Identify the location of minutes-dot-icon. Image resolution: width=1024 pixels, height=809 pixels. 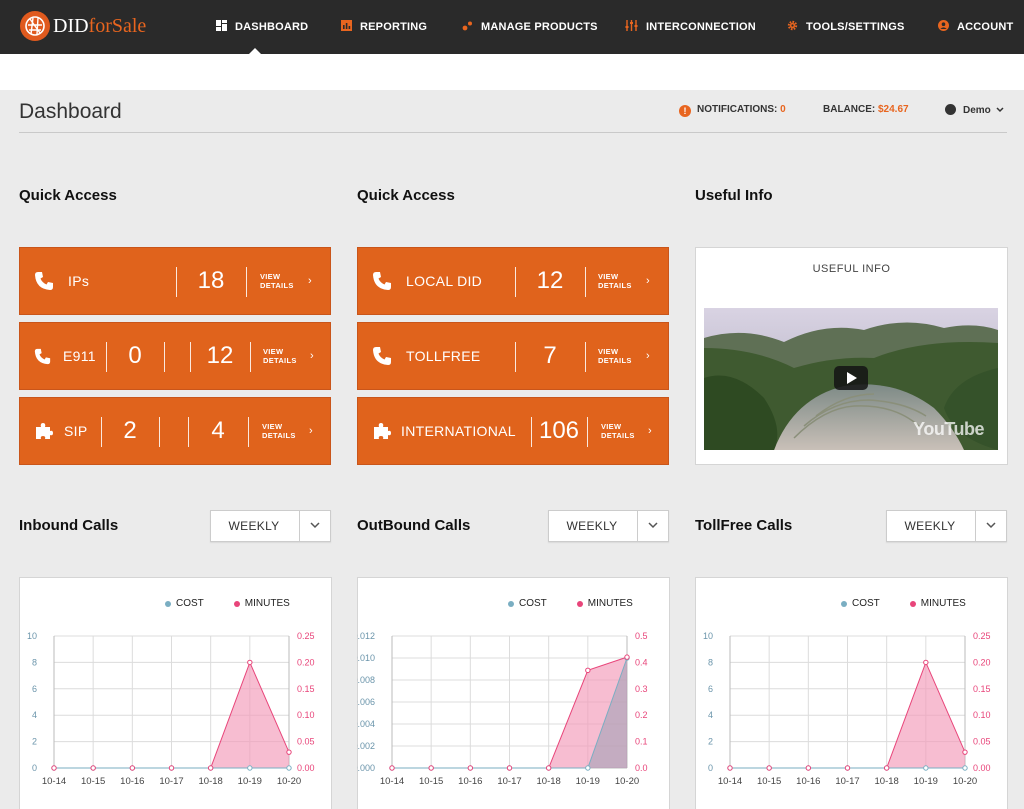
(236, 603).